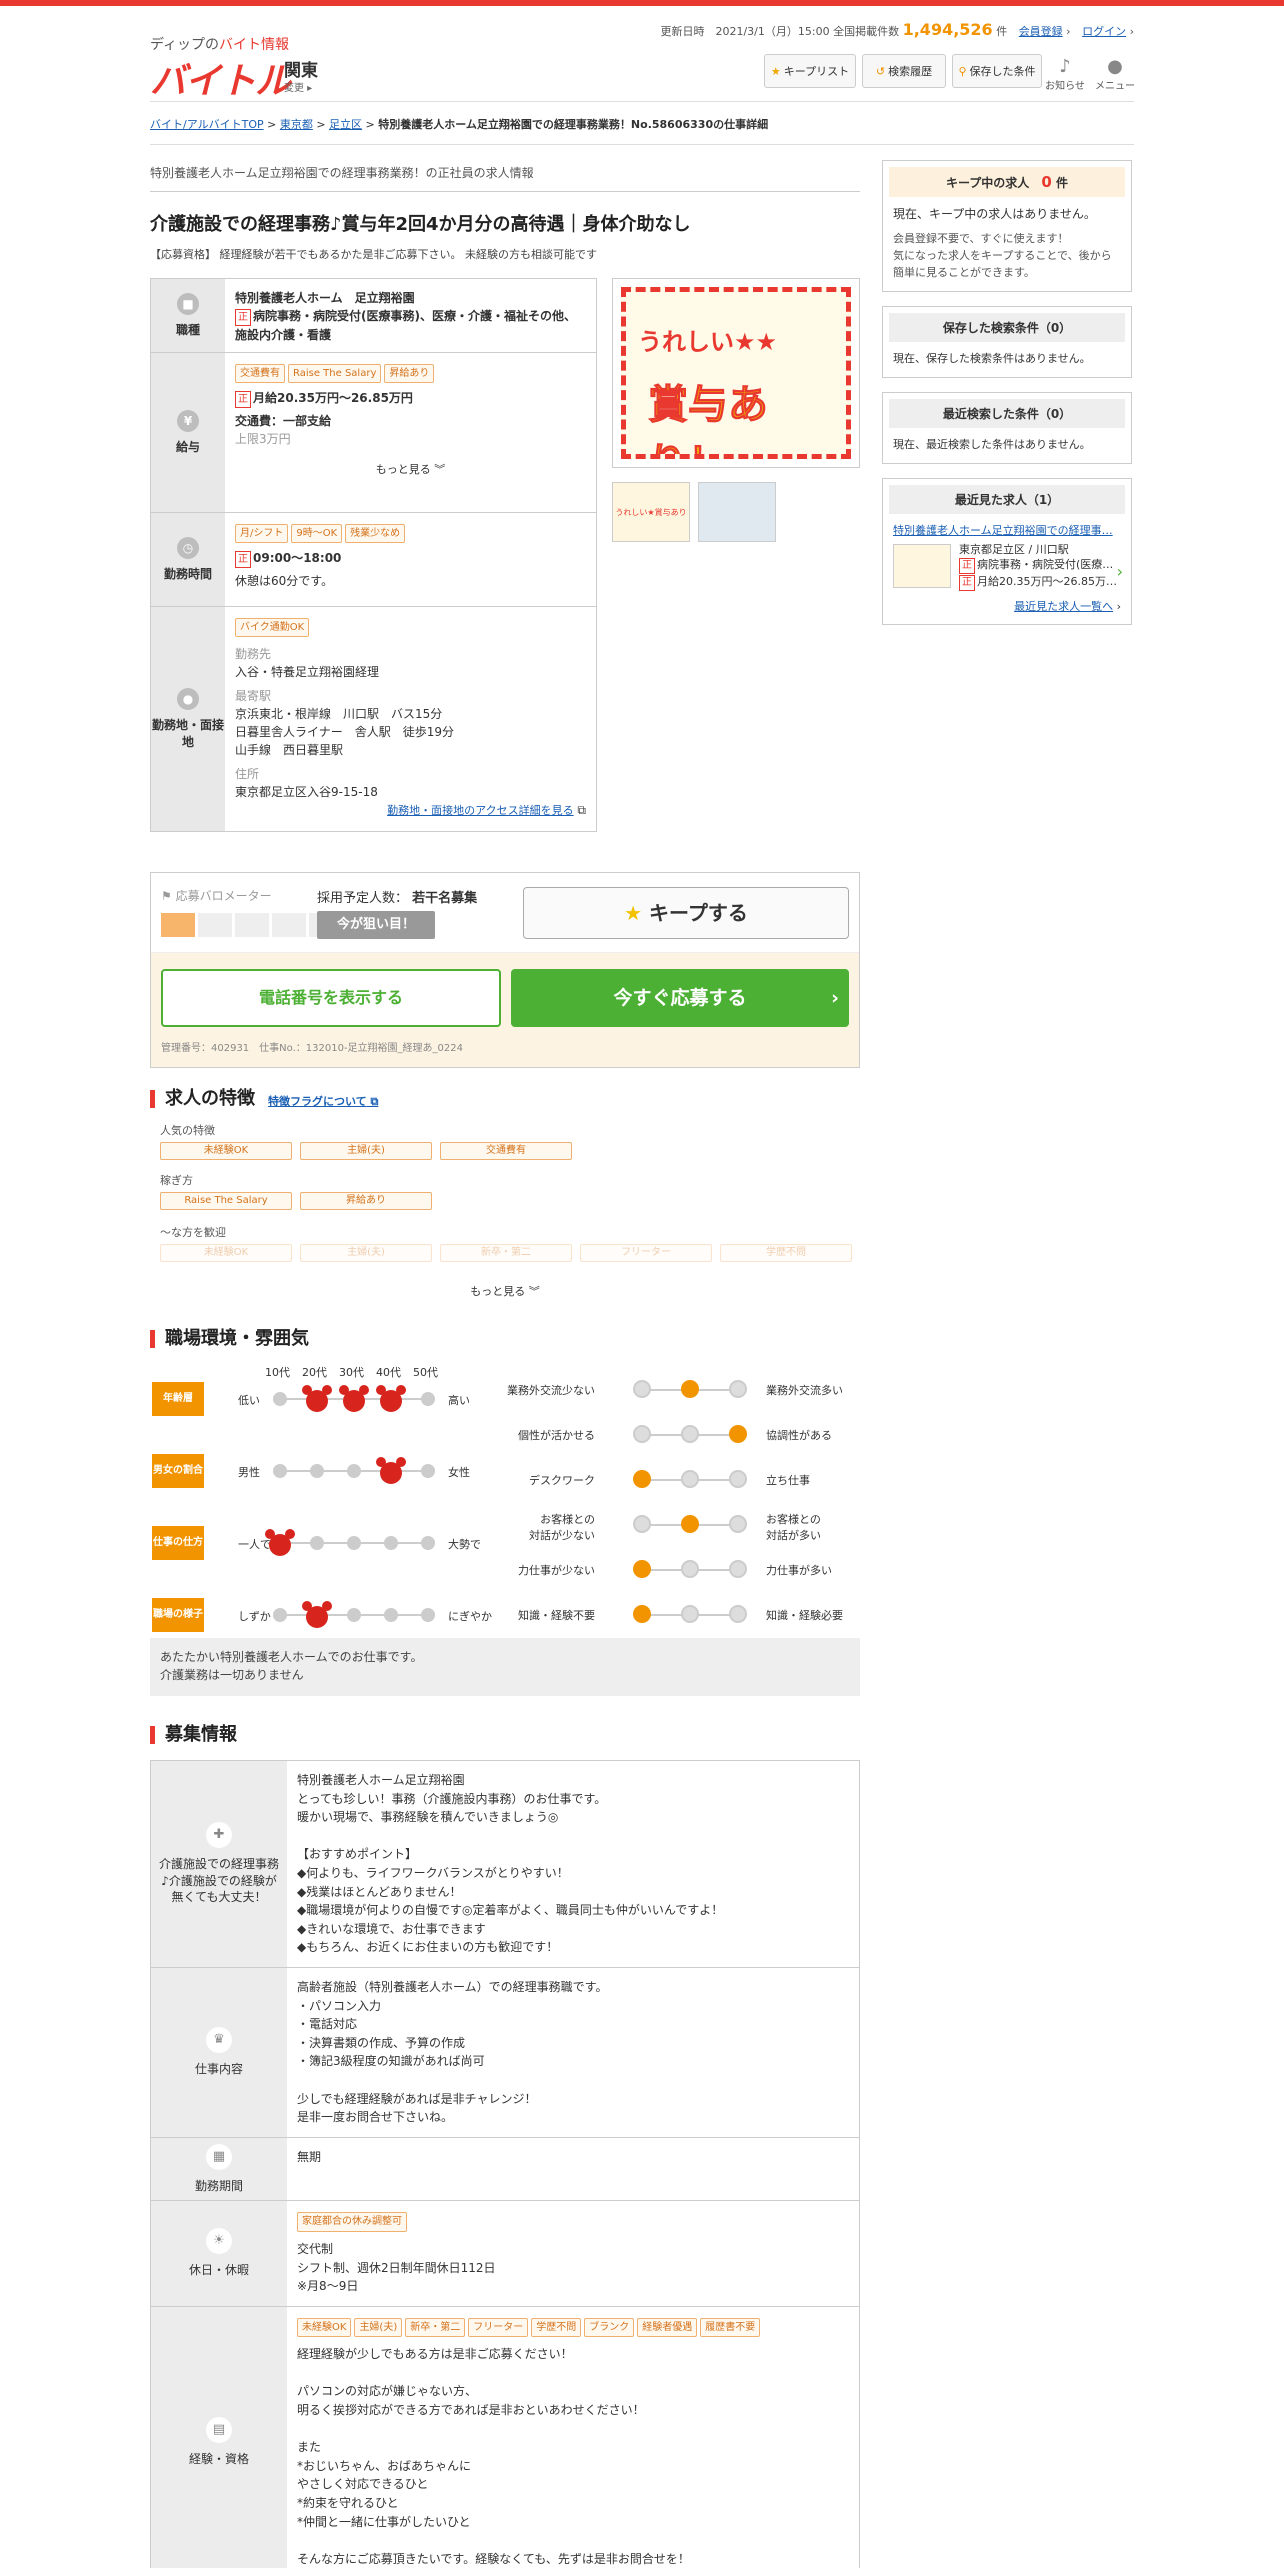 This screenshot has height=2568, width=1284. Describe the element at coordinates (345, 124) in the screenshot. I see `breadcrumb-city: 足立区` at that location.